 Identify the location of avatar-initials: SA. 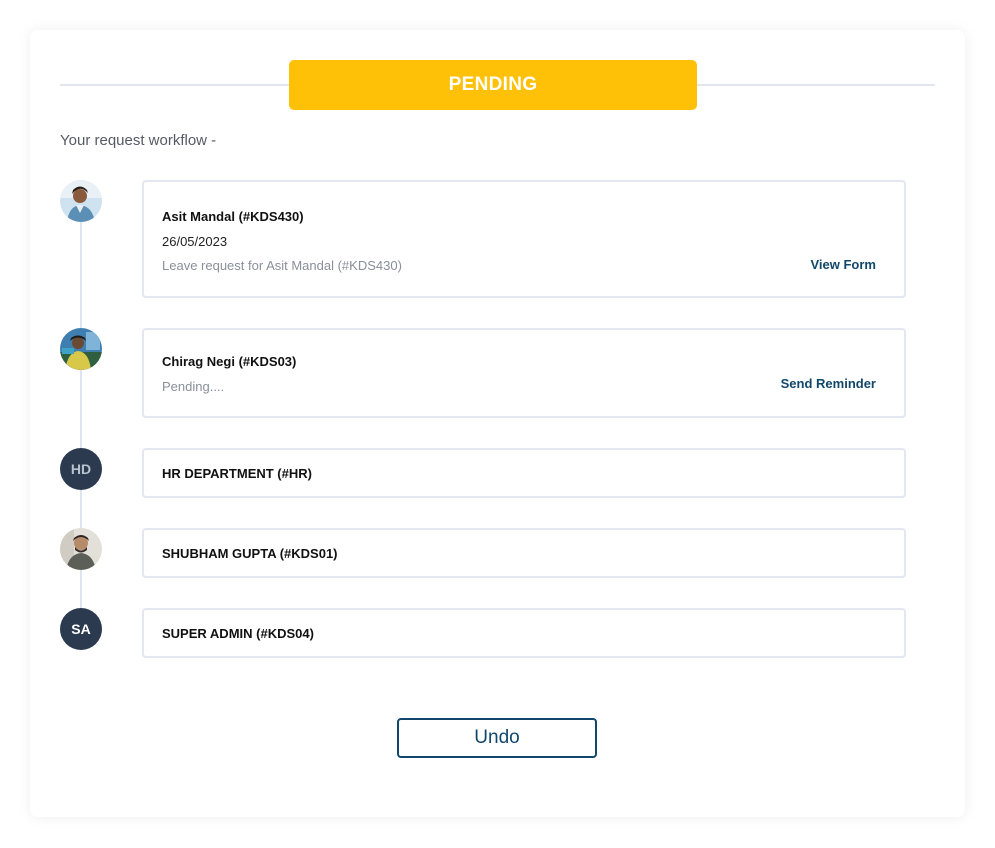
(81, 629).